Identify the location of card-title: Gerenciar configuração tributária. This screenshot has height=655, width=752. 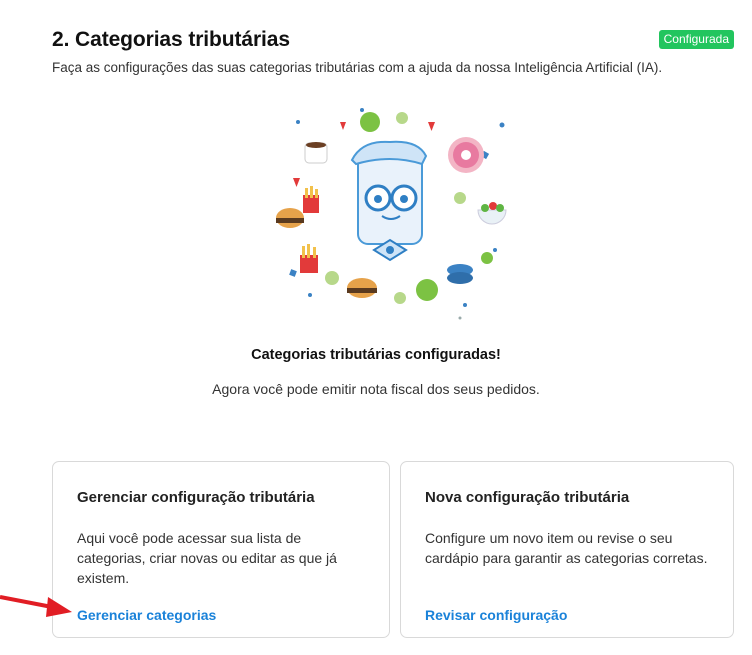
(196, 497).